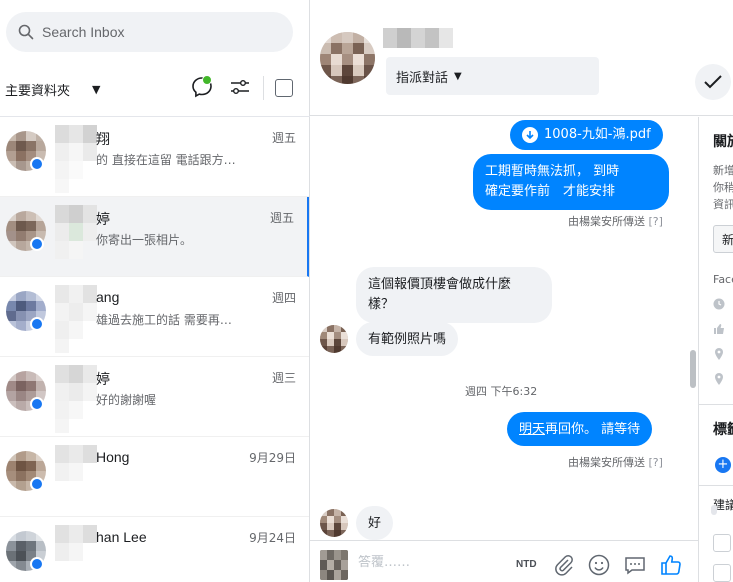 The height and width of the screenshot is (582, 733). What do you see at coordinates (126, 400) in the screenshot?
I see `conversation-snippet: 好的謝謝喔` at bounding box center [126, 400].